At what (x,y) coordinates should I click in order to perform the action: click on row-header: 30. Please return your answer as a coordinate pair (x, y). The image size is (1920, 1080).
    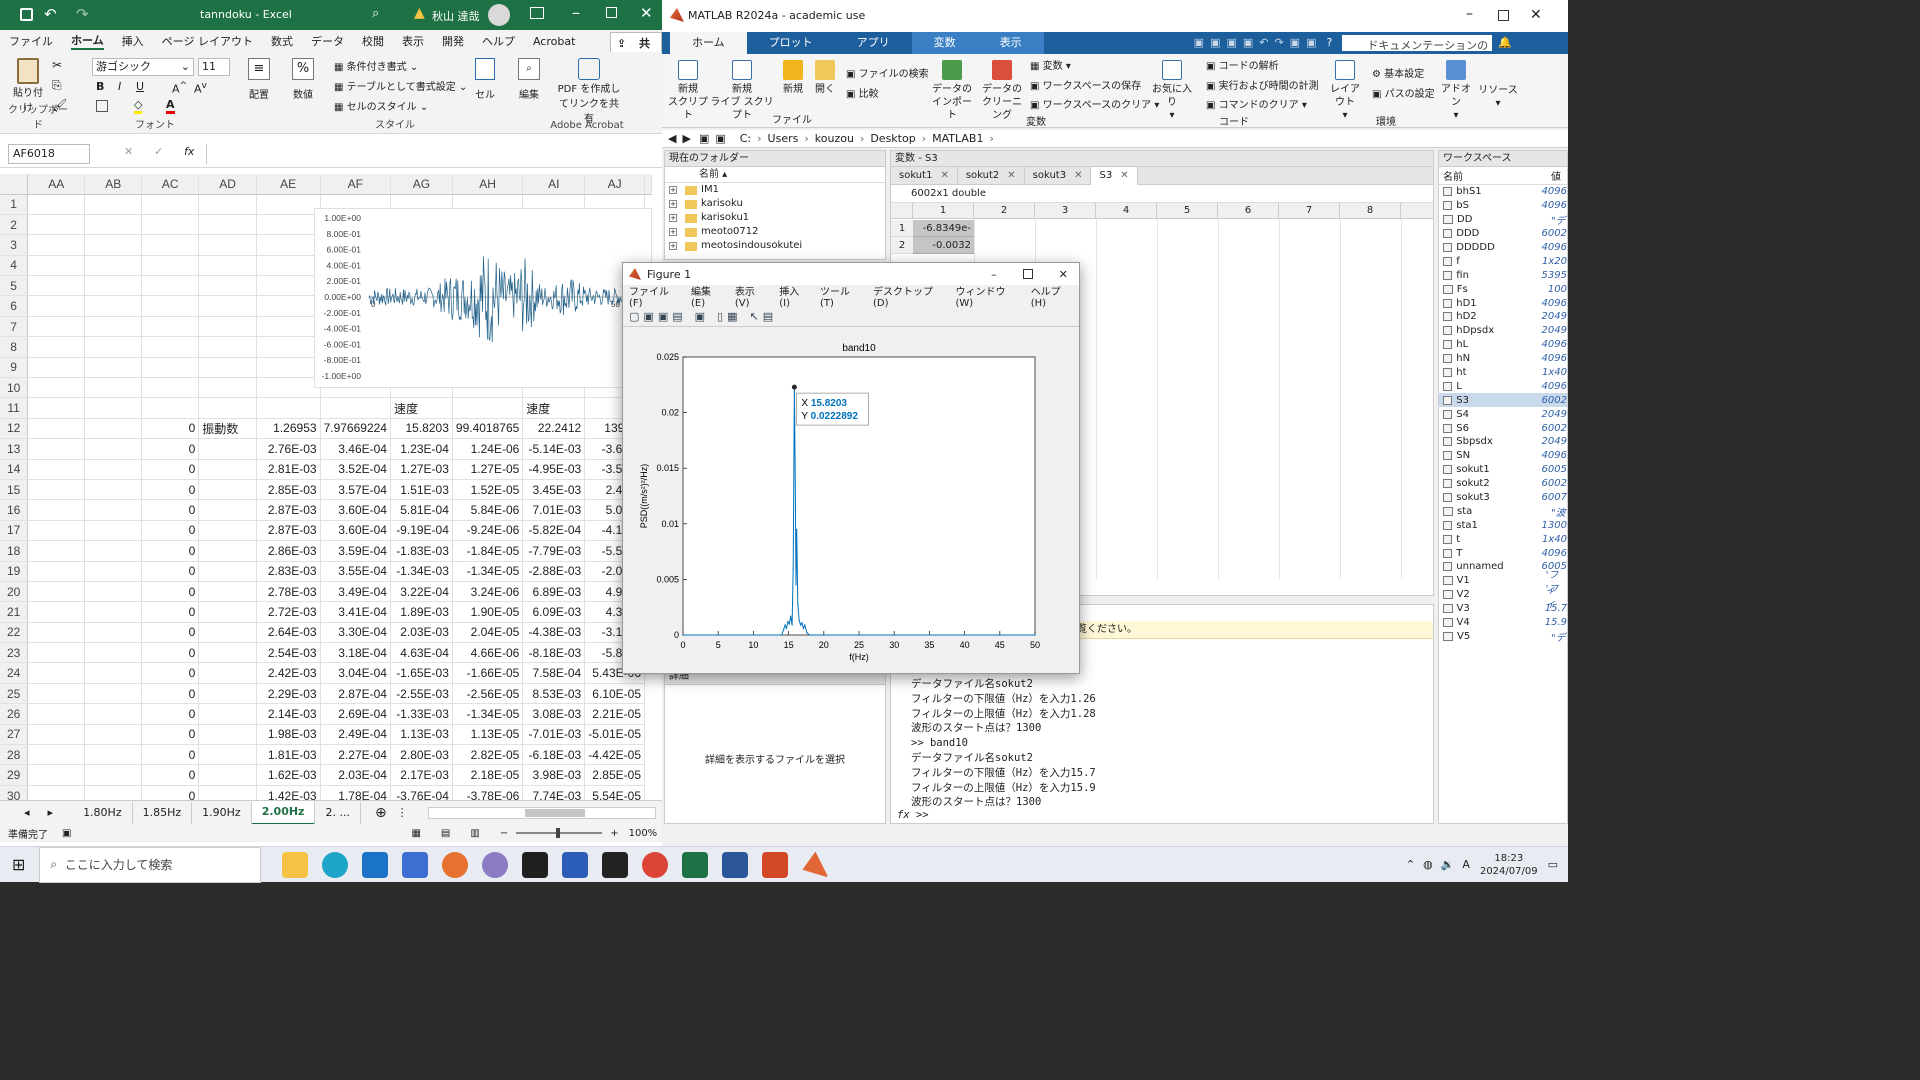
    Looking at the image, I should click on (14, 792).